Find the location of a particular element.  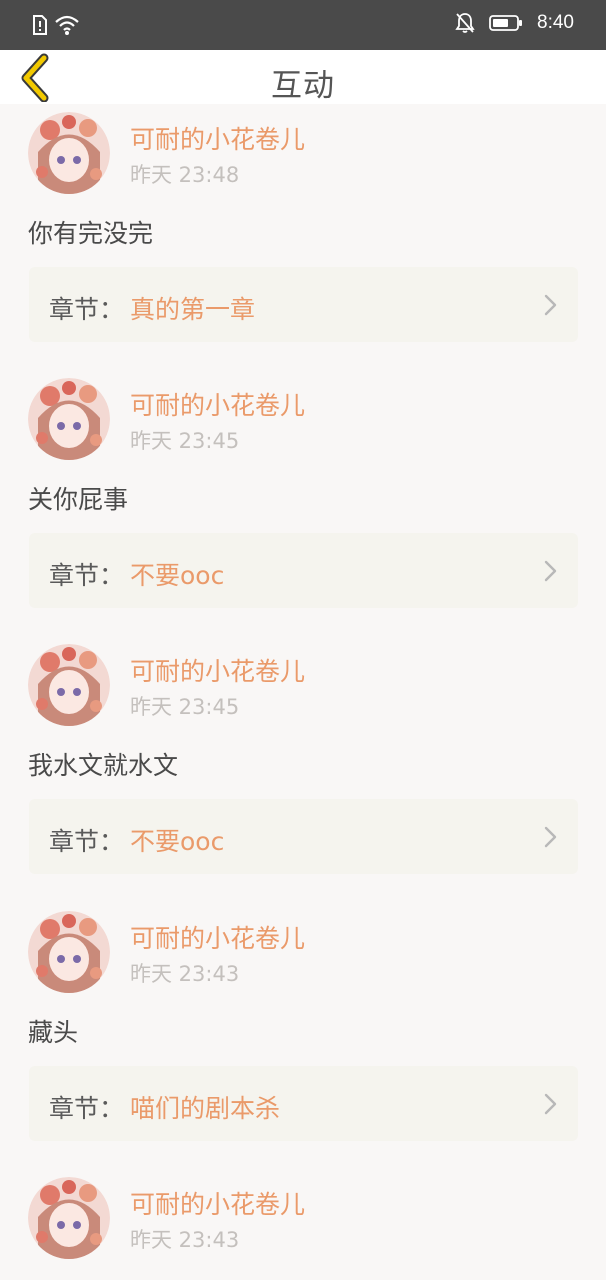

status-right: 8:40 is located at coordinates (514, 23).